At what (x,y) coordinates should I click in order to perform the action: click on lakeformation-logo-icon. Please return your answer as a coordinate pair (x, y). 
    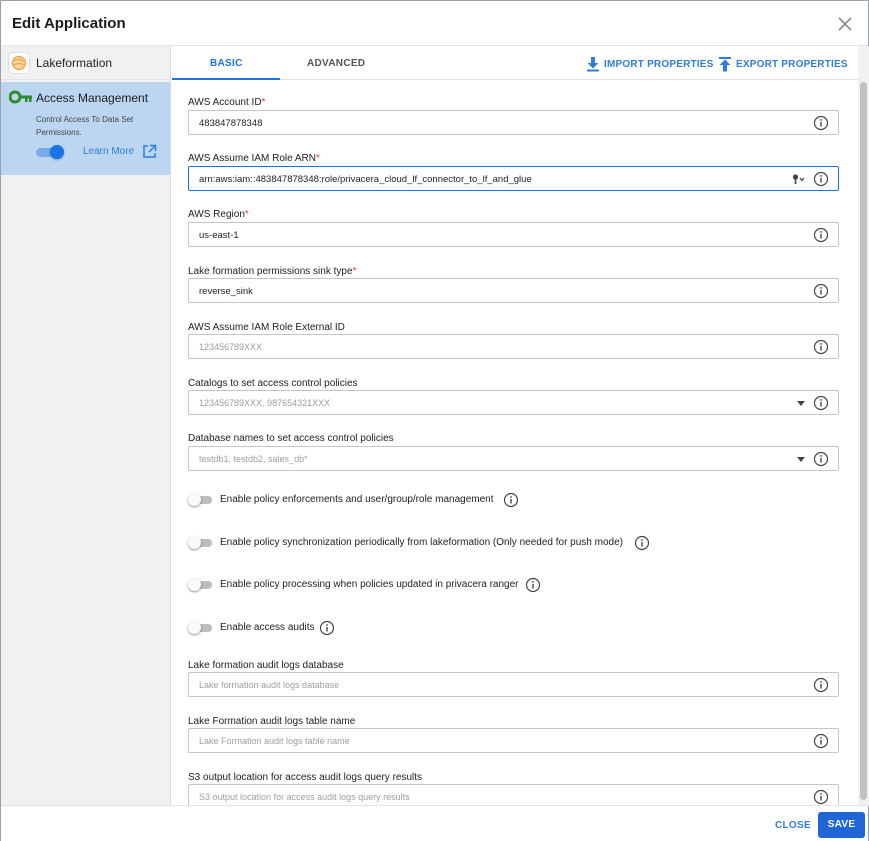
    Looking at the image, I should click on (19, 63).